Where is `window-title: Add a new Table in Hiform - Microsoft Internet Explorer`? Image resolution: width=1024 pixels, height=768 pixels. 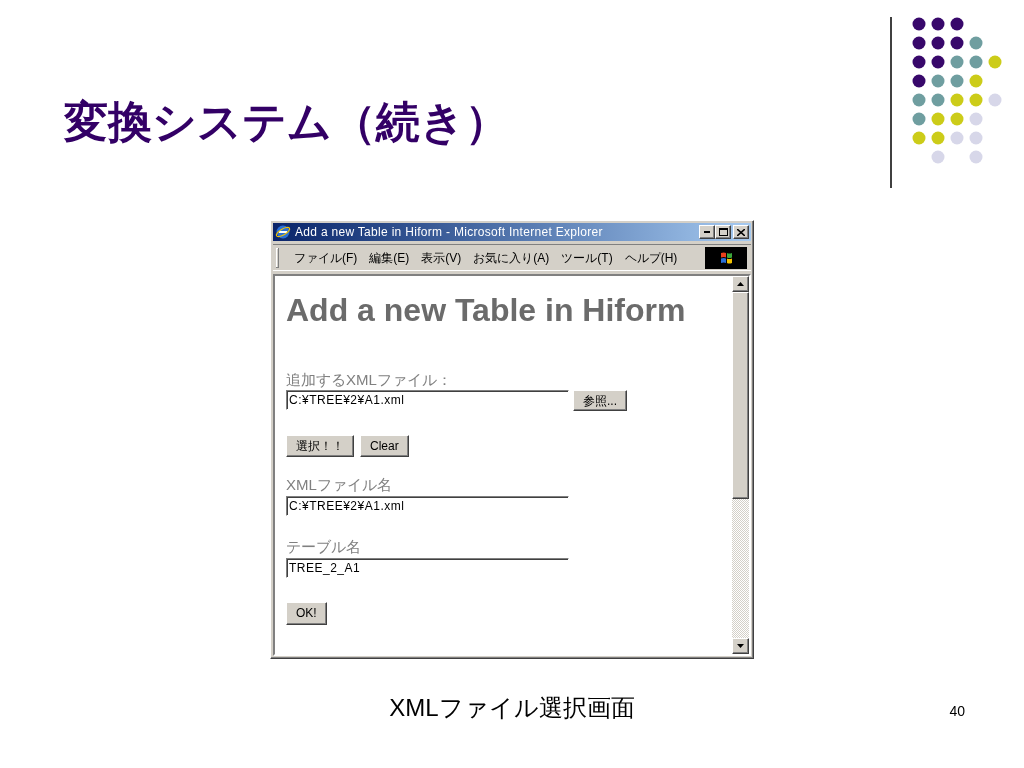 window-title: Add a new Table in Hiform - Microsoft Internet Explorer is located at coordinates (449, 232).